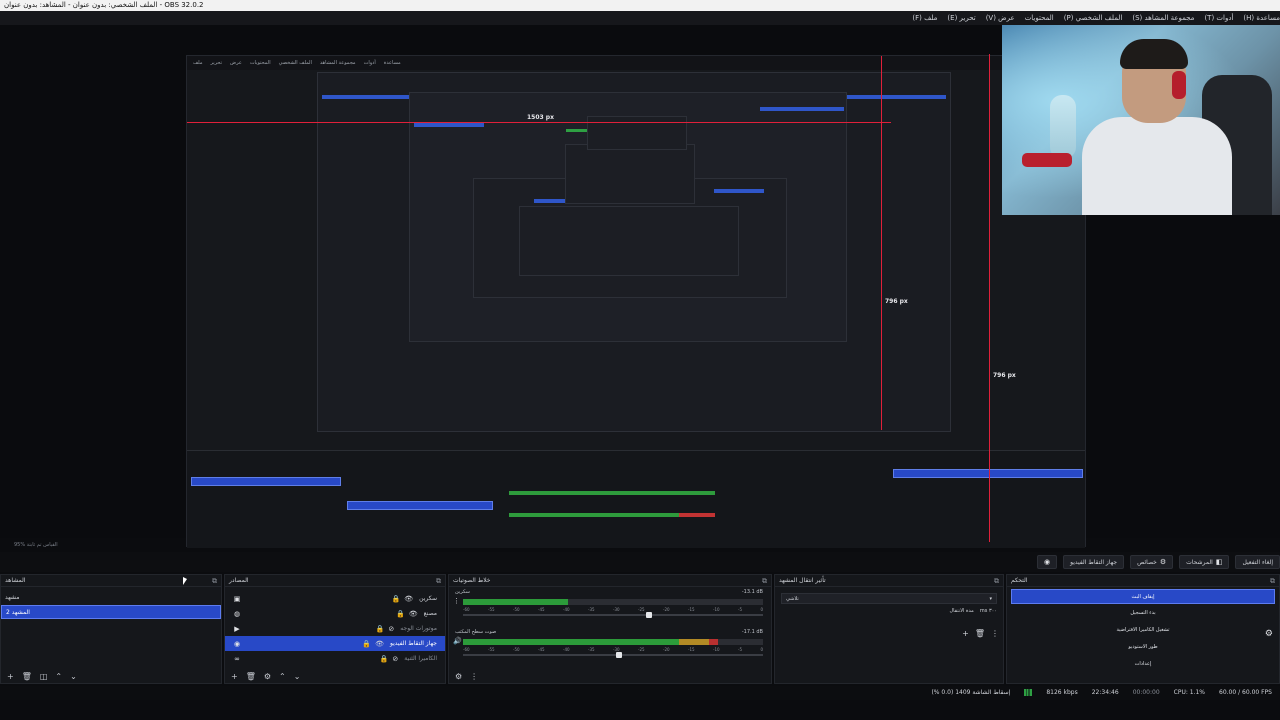  I want to click on speaker-icon: 🔊, so click(457, 641).